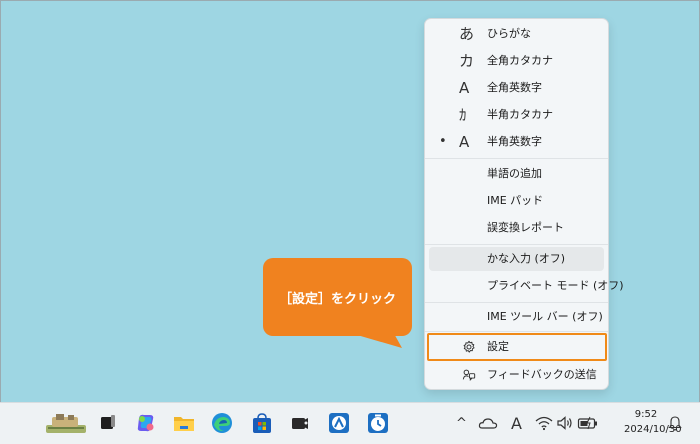 The width and height of the screenshot is (700, 444). What do you see at coordinates (463, 115) in the screenshot?
I see `halfwidth-katakana-icon: ｶ` at bounding box center [463, 115].